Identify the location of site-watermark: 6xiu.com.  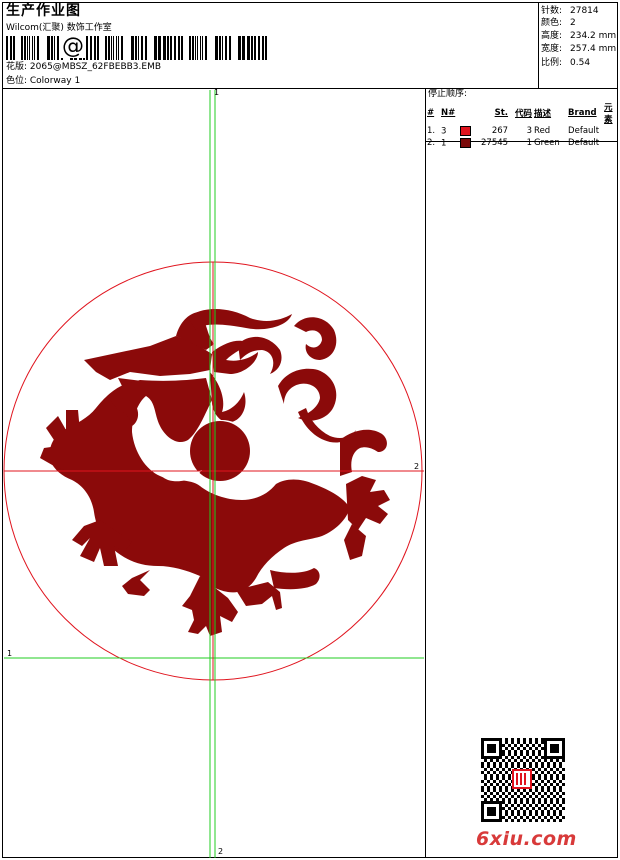
(526, 839).